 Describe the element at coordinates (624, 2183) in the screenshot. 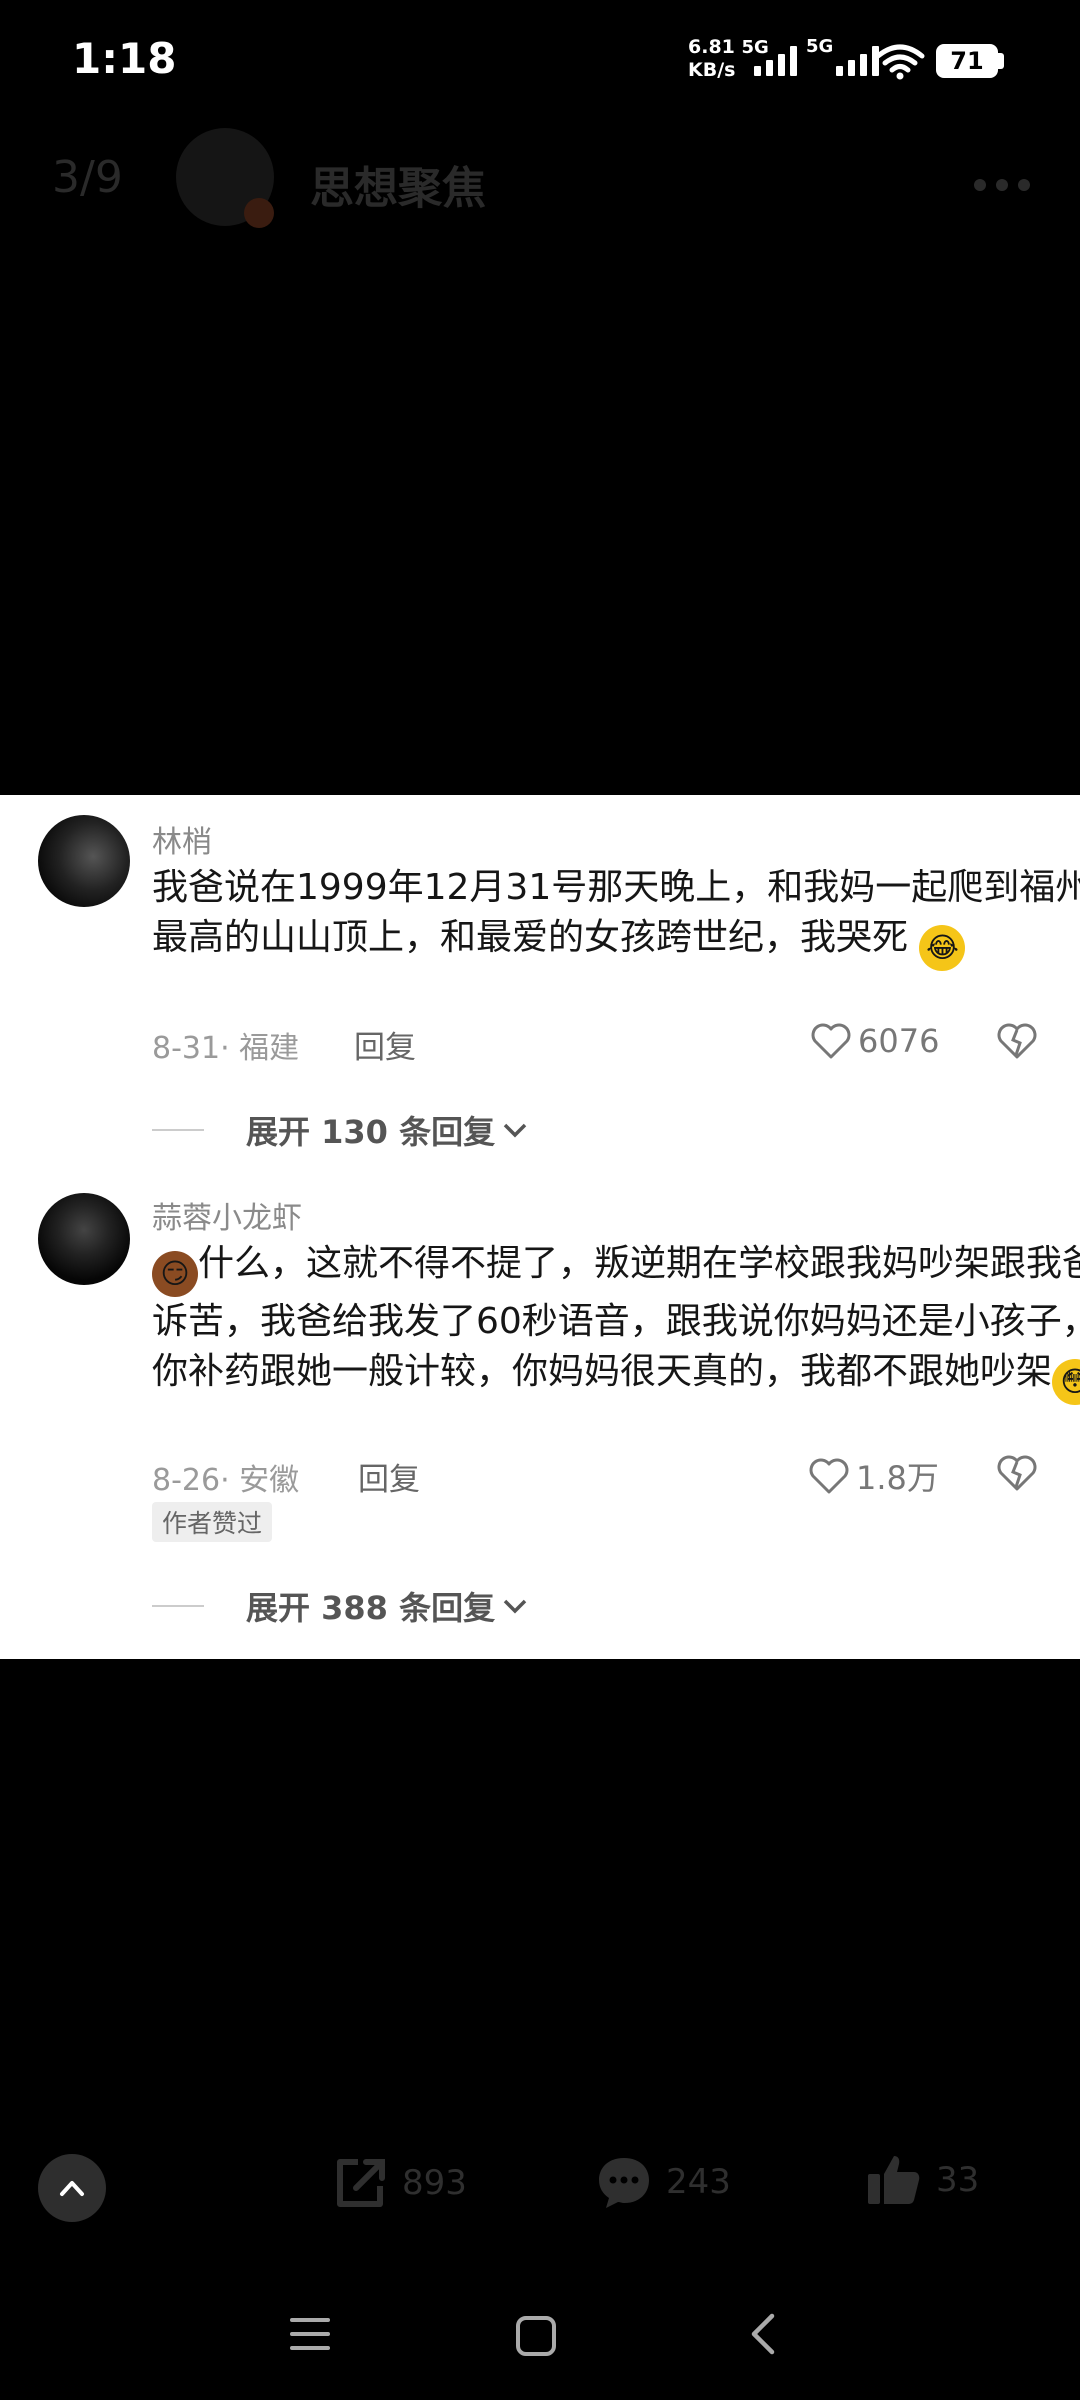

I see `comment-icon` at that location.